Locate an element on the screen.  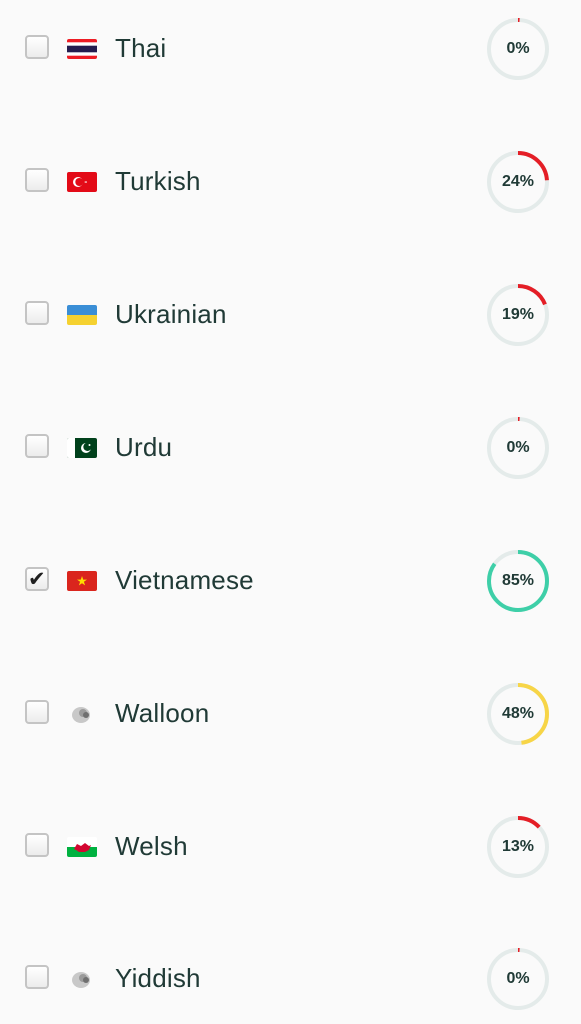
progress-ring: 48% is located at coordinates (518, 714).